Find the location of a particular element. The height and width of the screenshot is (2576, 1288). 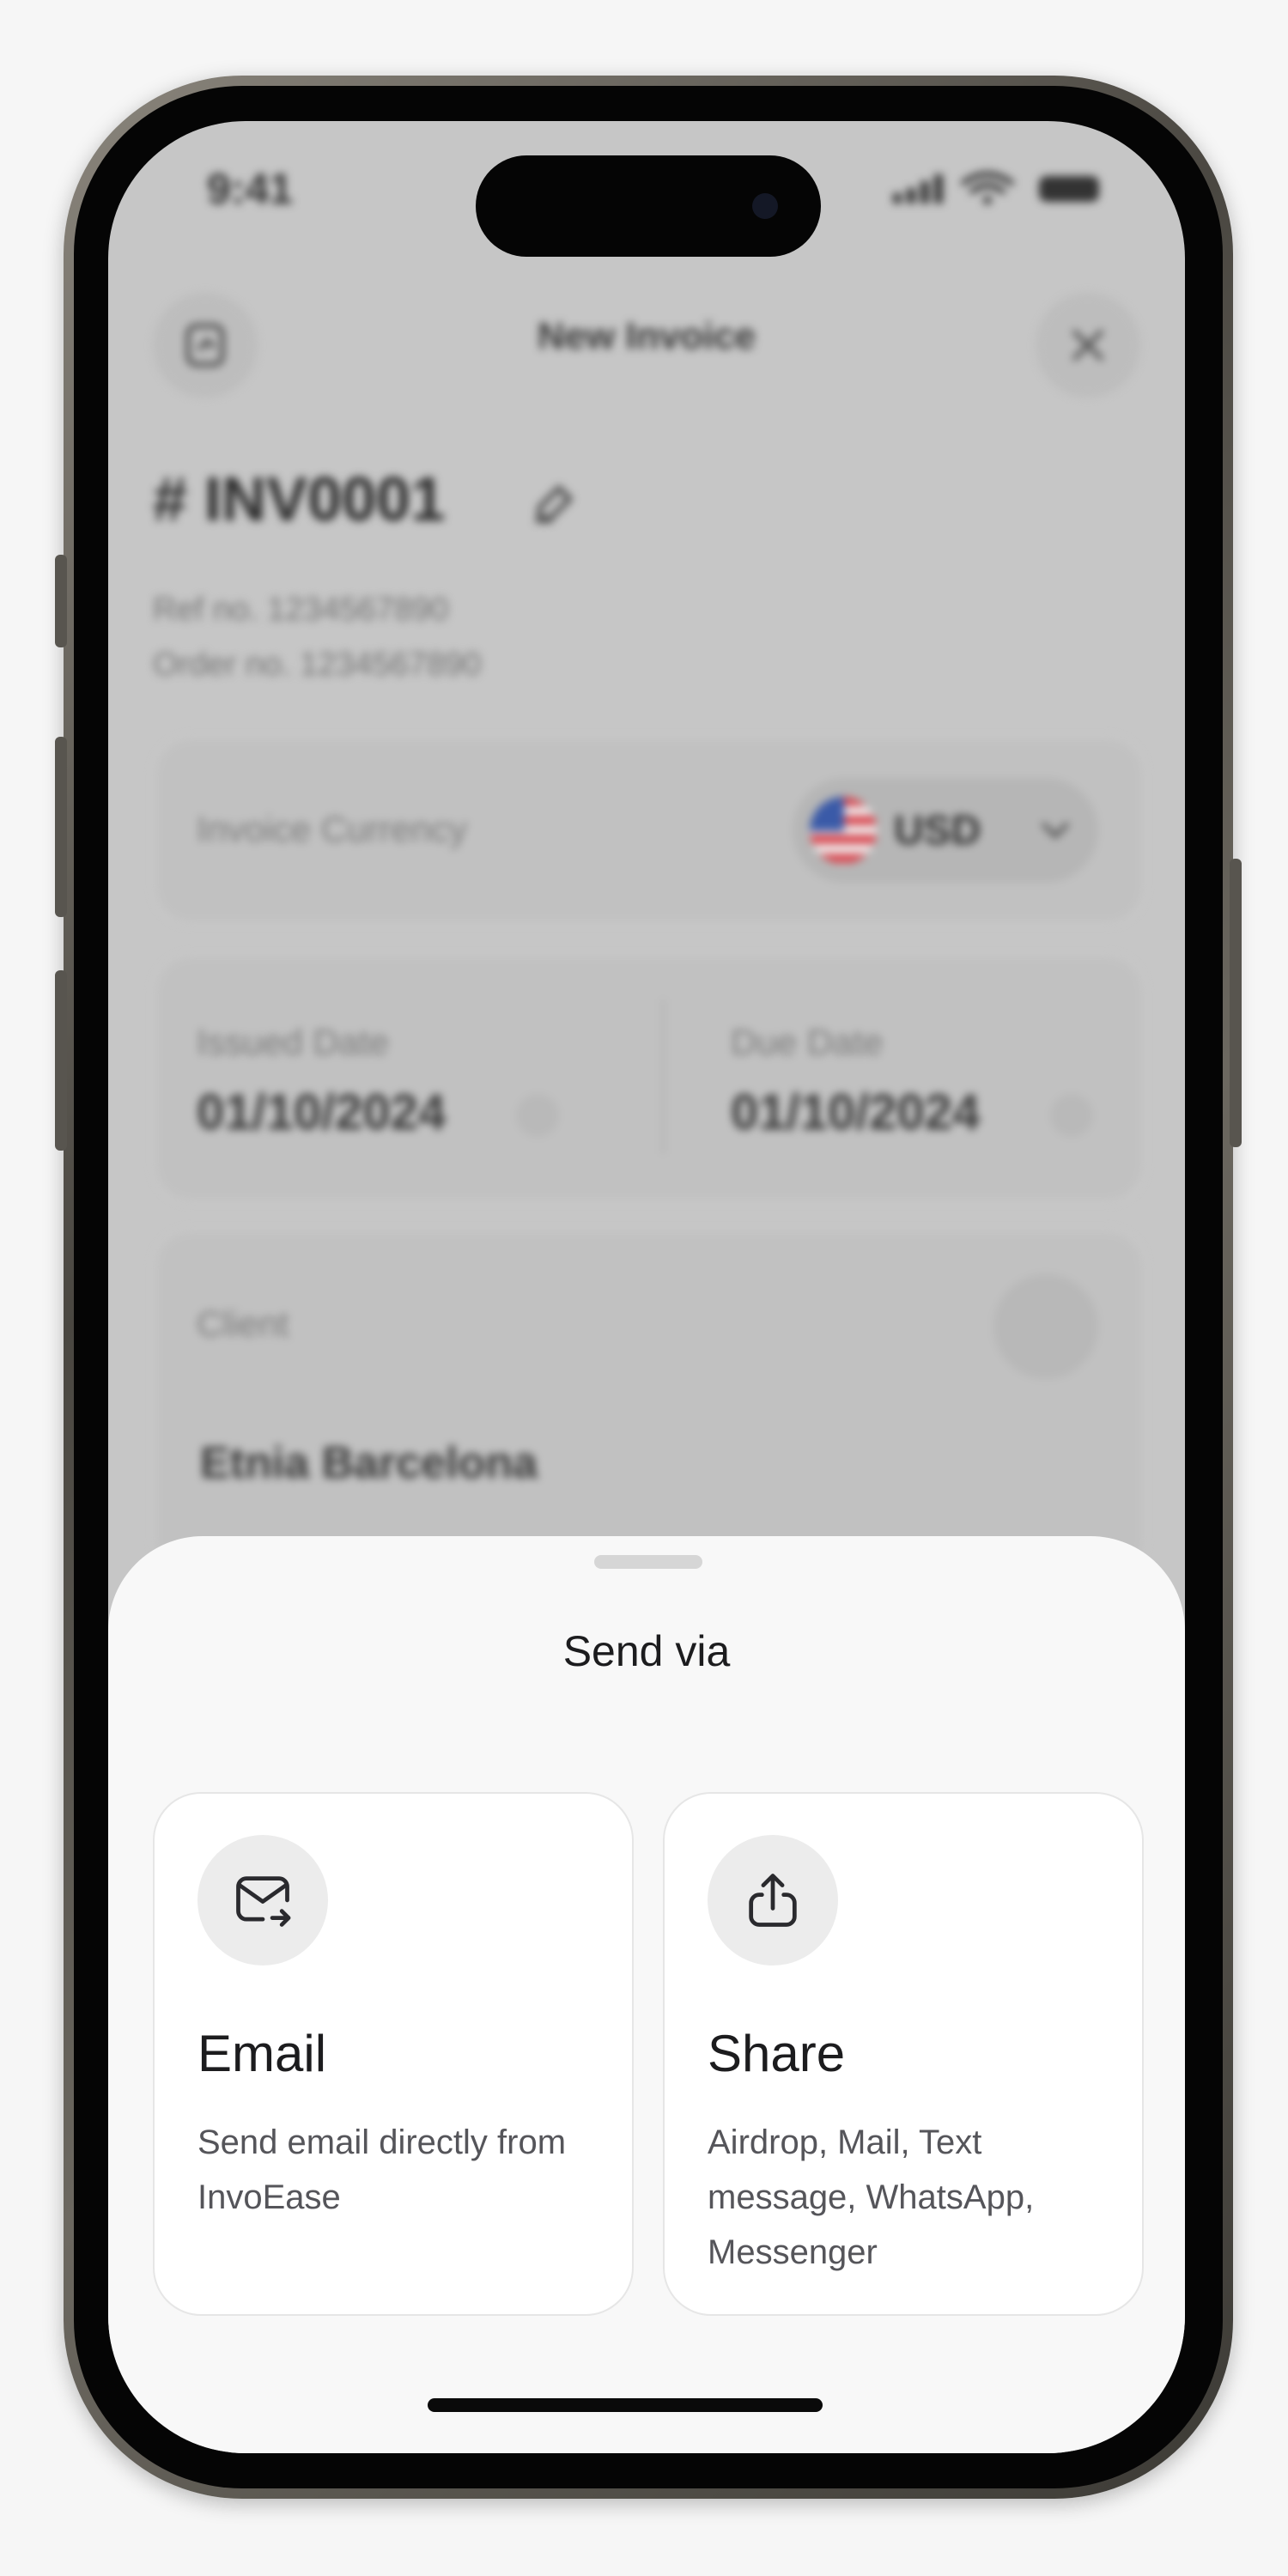

email-send-icon is located at coordinates (262, 1900).